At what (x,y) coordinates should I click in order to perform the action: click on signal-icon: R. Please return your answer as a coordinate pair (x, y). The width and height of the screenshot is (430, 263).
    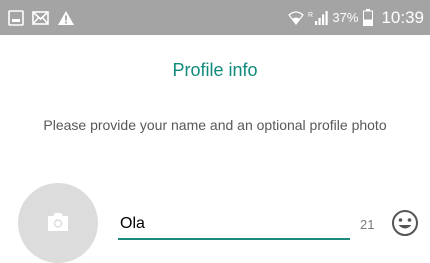
    Looking at the image, I should click on (318, 18).